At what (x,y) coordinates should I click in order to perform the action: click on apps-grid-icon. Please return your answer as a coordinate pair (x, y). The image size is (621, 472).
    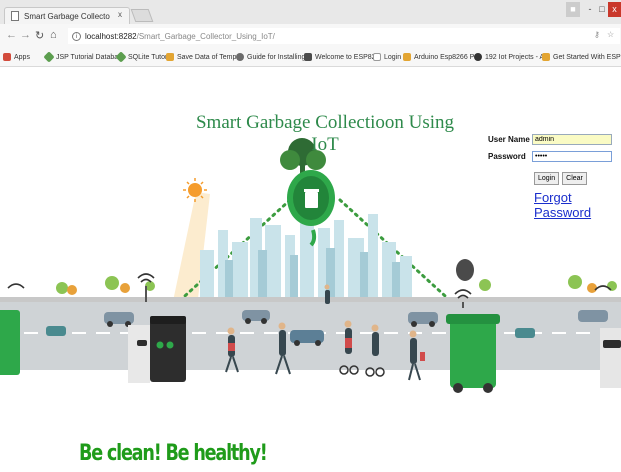
    Looking at the image, I should click on (7, 57).